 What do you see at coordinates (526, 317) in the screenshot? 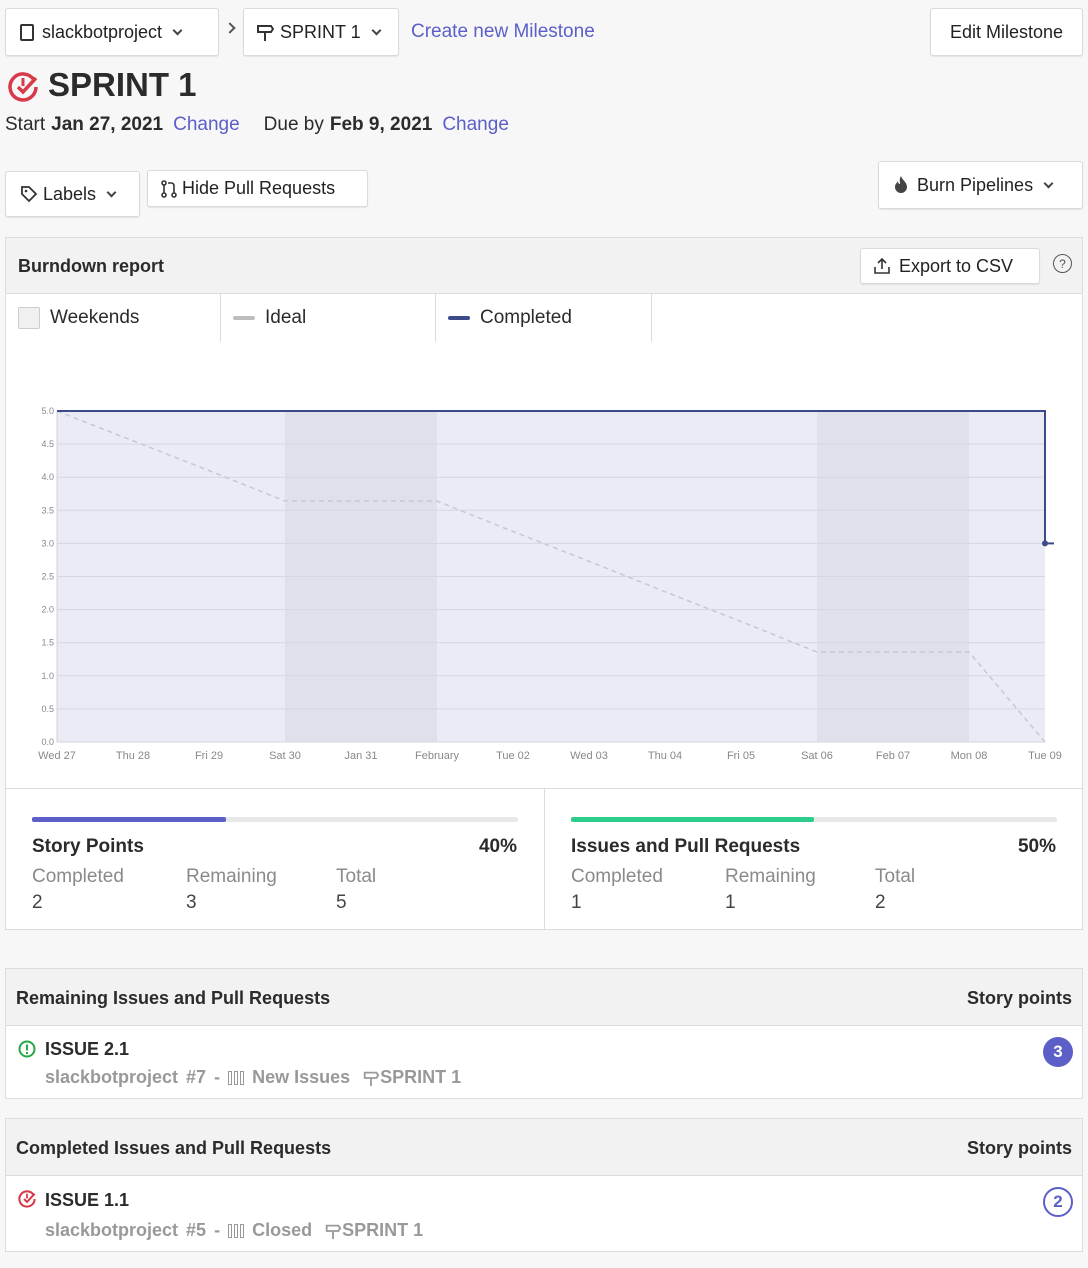
I see `legend-completed-label: Completed` at bounding box center [526, 317].